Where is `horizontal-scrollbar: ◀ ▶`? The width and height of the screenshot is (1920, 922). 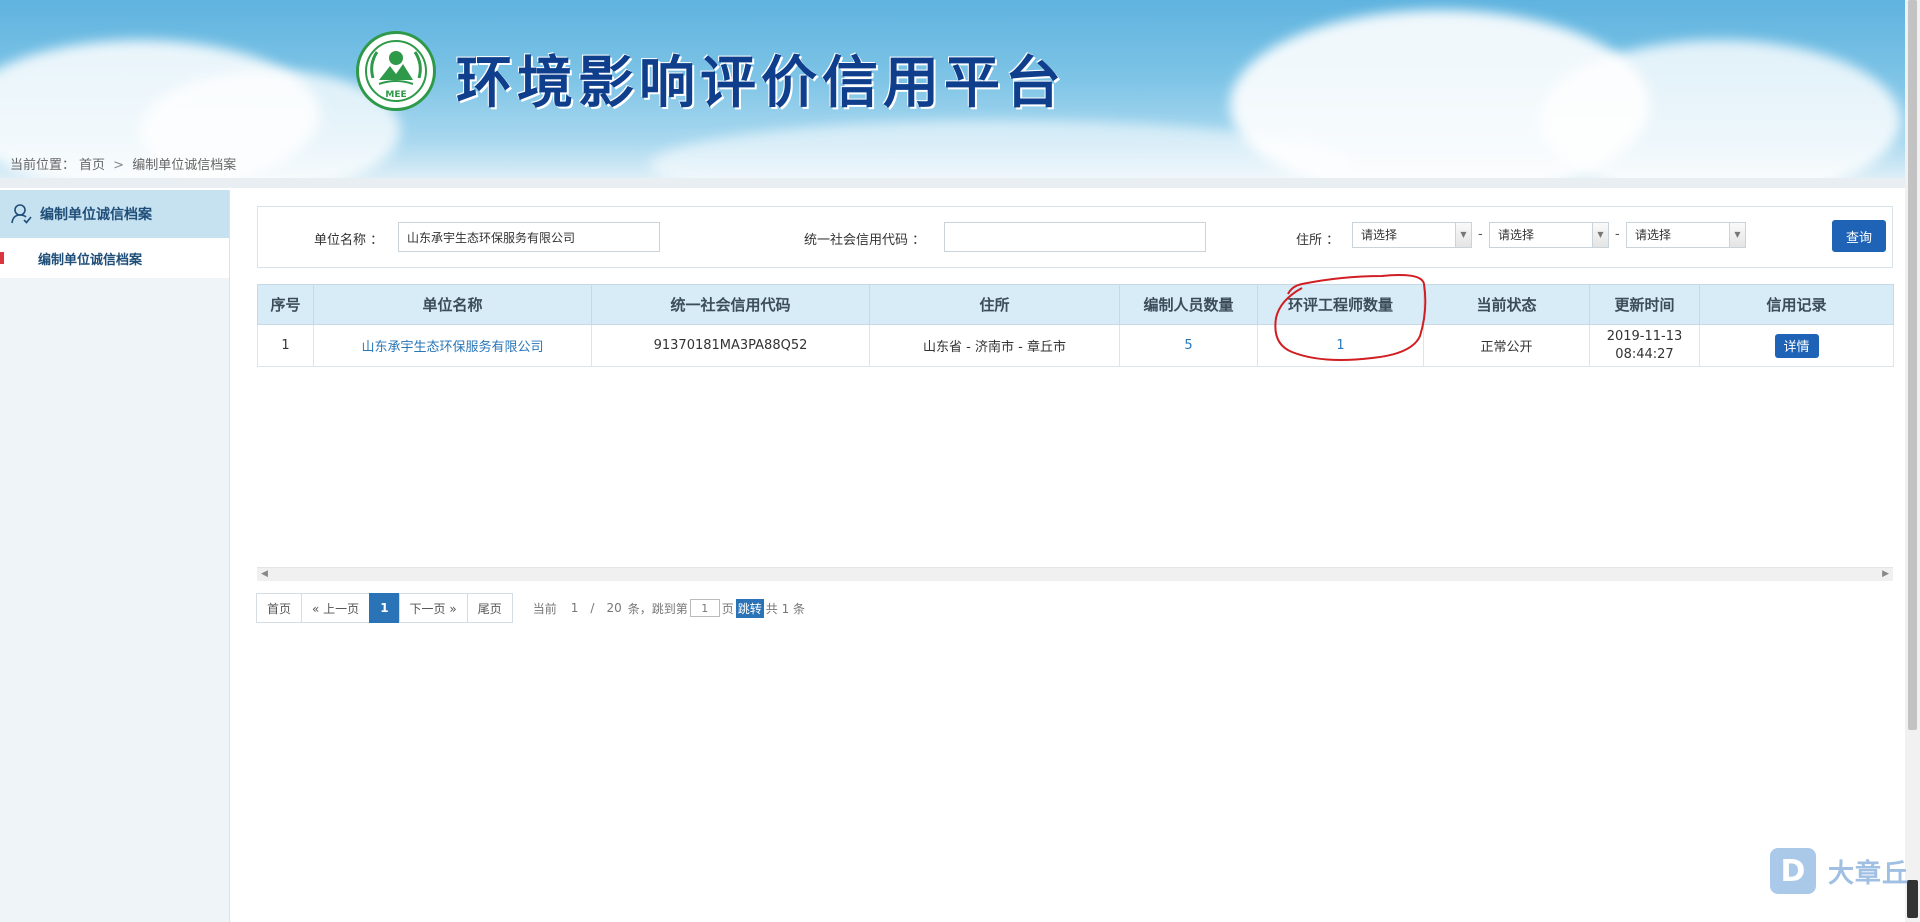
horizontal-scrollbar: ◀ ▶ is located at coordinates (1075, 574).